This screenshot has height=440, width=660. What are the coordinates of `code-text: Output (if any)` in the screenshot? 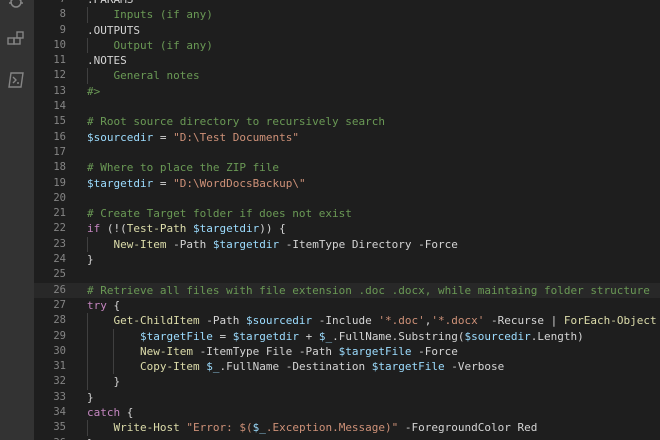 It's located at (149, 45).